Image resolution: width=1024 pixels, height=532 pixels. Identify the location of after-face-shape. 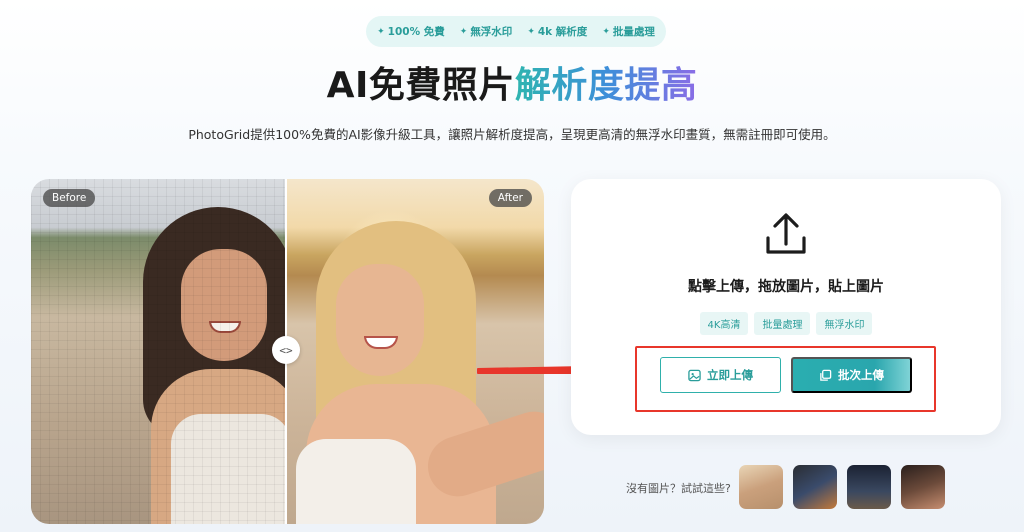
(380, 320).